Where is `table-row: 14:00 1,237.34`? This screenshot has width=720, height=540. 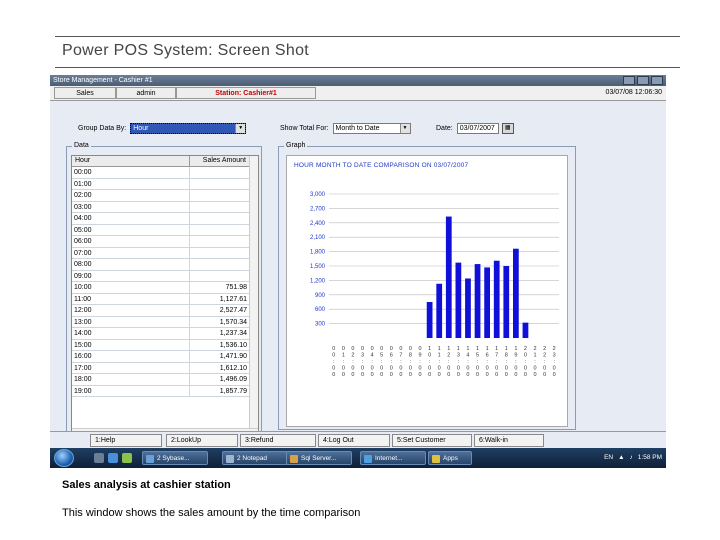
table-row: 14:00 1,237.34 is located at coordinates (165, 334).